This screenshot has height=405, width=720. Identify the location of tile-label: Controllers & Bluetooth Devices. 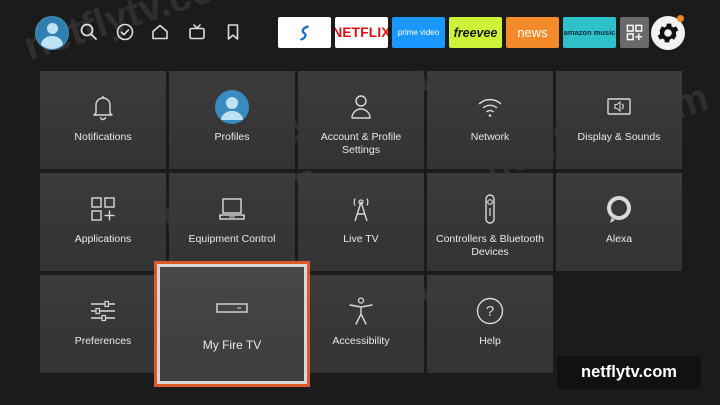
(490, 245).